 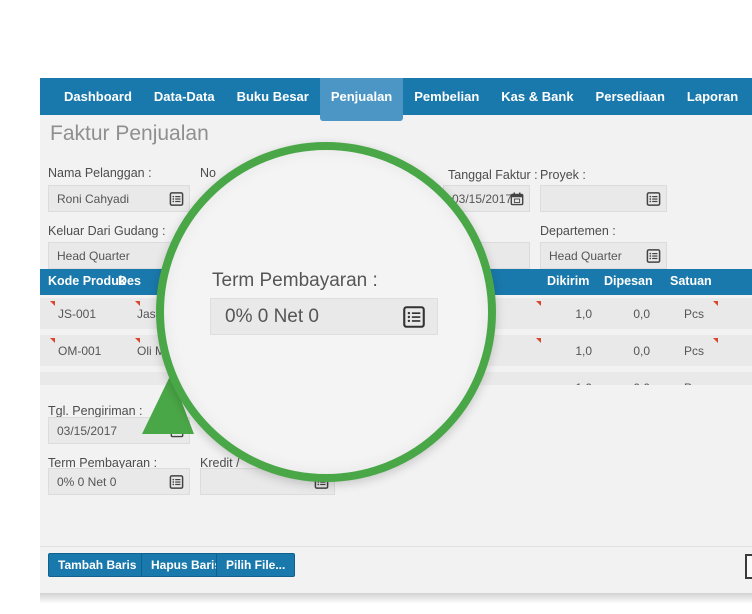 What do you see at coordinates (129, 281) in the screenshot?
I see `col-deskripsi: Des` at bounding box center [129, 281].